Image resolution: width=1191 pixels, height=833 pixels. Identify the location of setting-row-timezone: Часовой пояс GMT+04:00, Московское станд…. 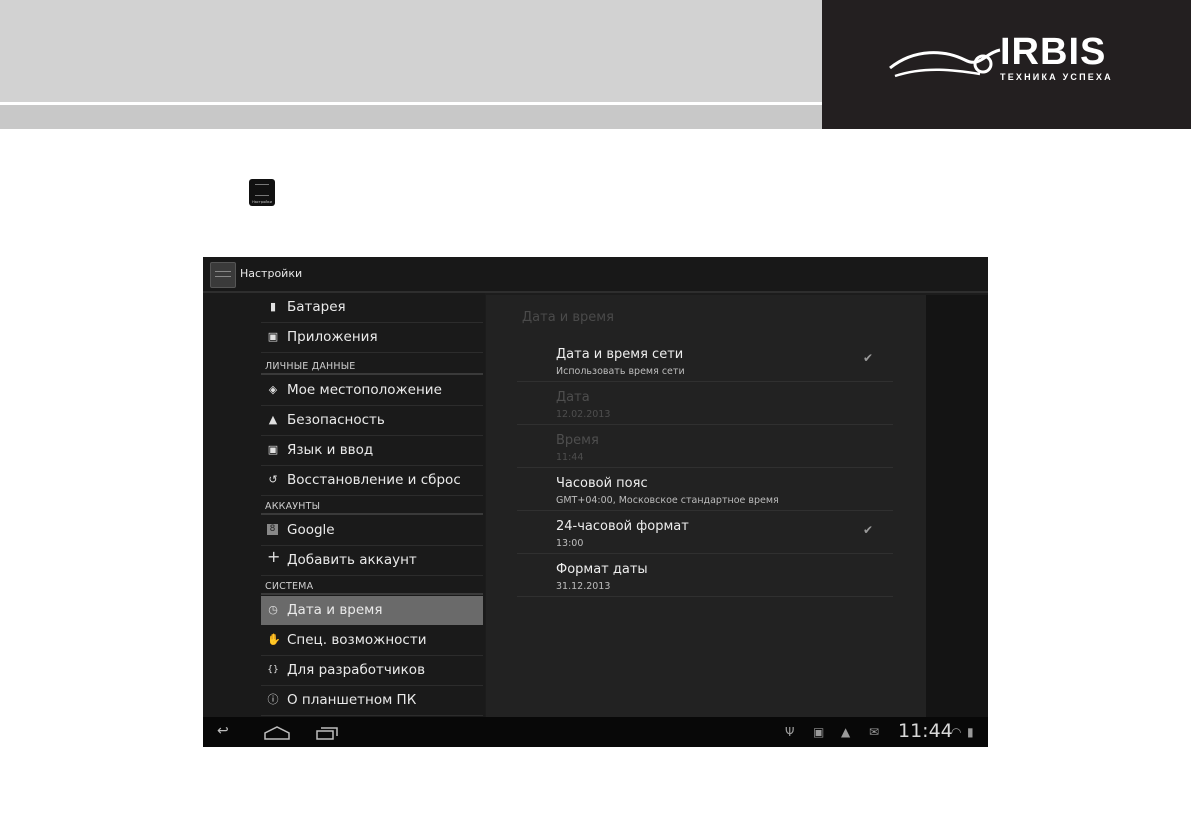
(705, 489).